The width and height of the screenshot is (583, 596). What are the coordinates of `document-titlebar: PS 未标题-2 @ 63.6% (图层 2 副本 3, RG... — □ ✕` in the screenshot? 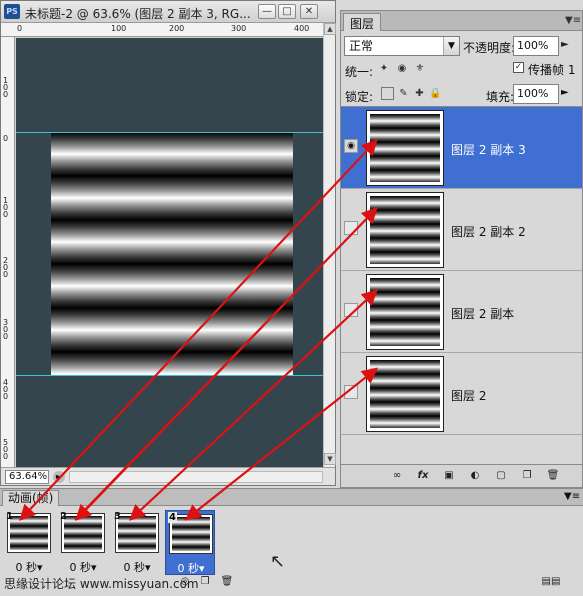 It's located at (168, 12).